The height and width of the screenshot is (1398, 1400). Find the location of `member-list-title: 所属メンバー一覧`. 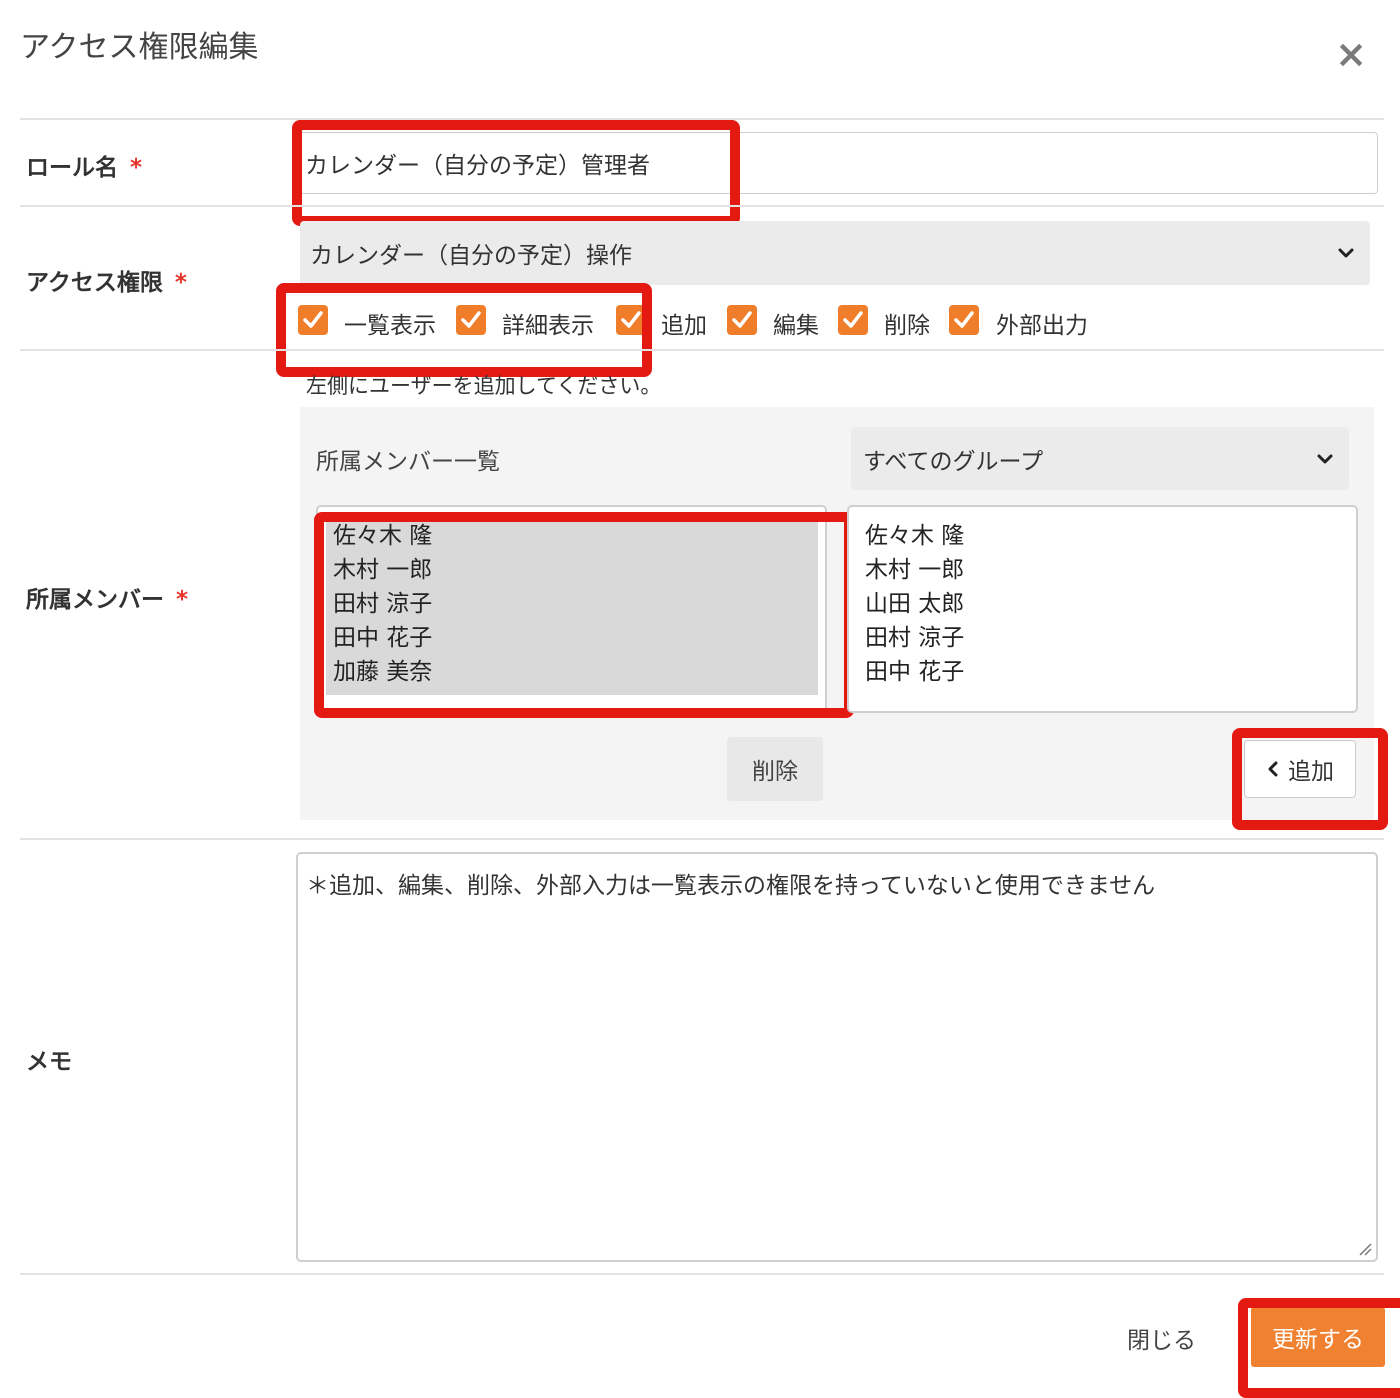

member-list-title: 所属メンバー一覧 is located at coordinates (408, 462).